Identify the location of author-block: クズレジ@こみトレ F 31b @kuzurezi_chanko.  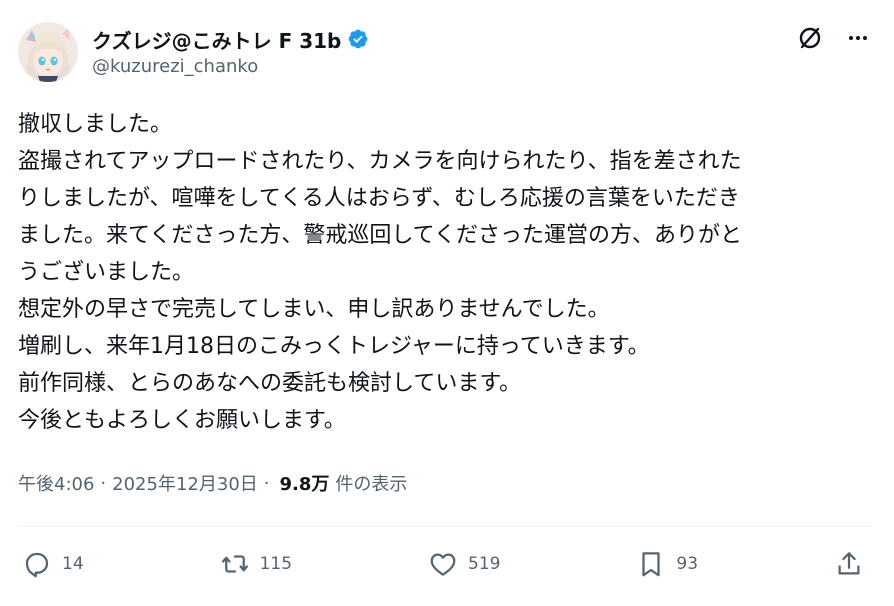
(230, 51).